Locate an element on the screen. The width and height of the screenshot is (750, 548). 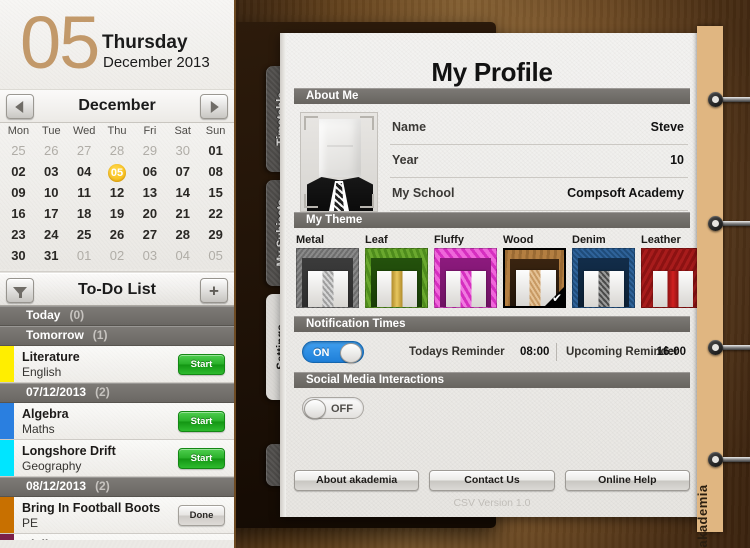
calendar-day-cell: 12 is located at coordinates (117, 192).